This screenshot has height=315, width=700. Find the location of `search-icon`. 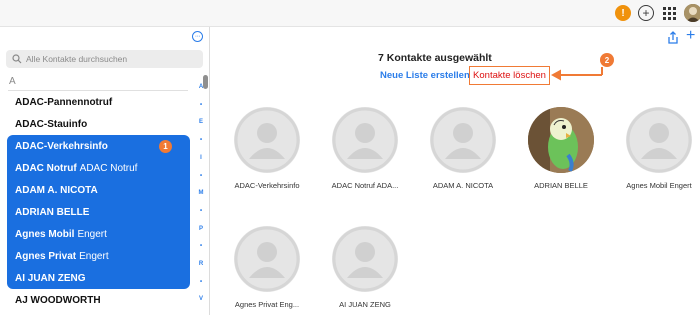

search-icon is located at coordinates (17, 59).